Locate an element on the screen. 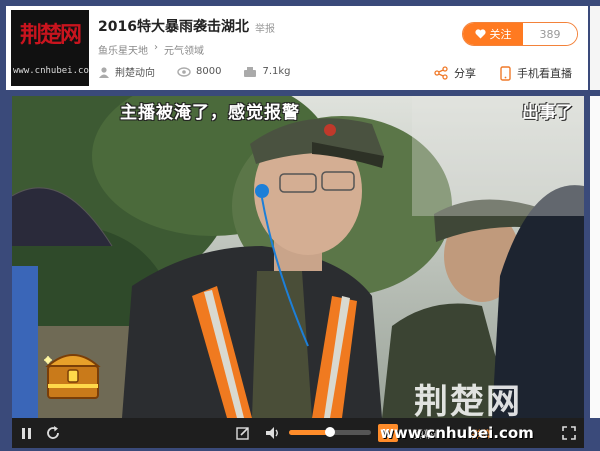 Image resolution: width=600 pixels, height=451 pixels. host-stat: 荆楚动向 is located at coordinates (126, 71).